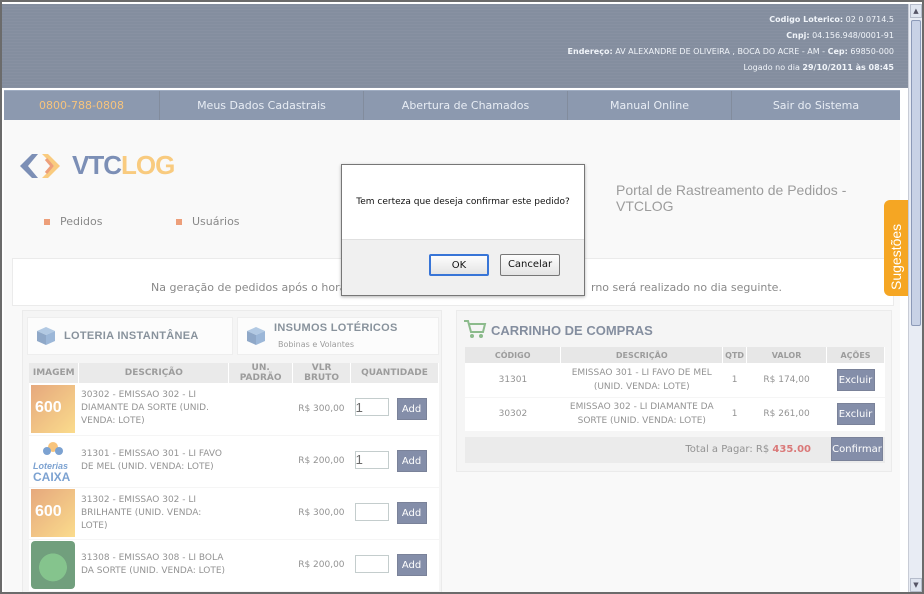 This screenshot has width=924, height=594. Describe the element at coordinates (896, 256) in the screenshot. I see `sugestoes-label: Sugestões` at that location.